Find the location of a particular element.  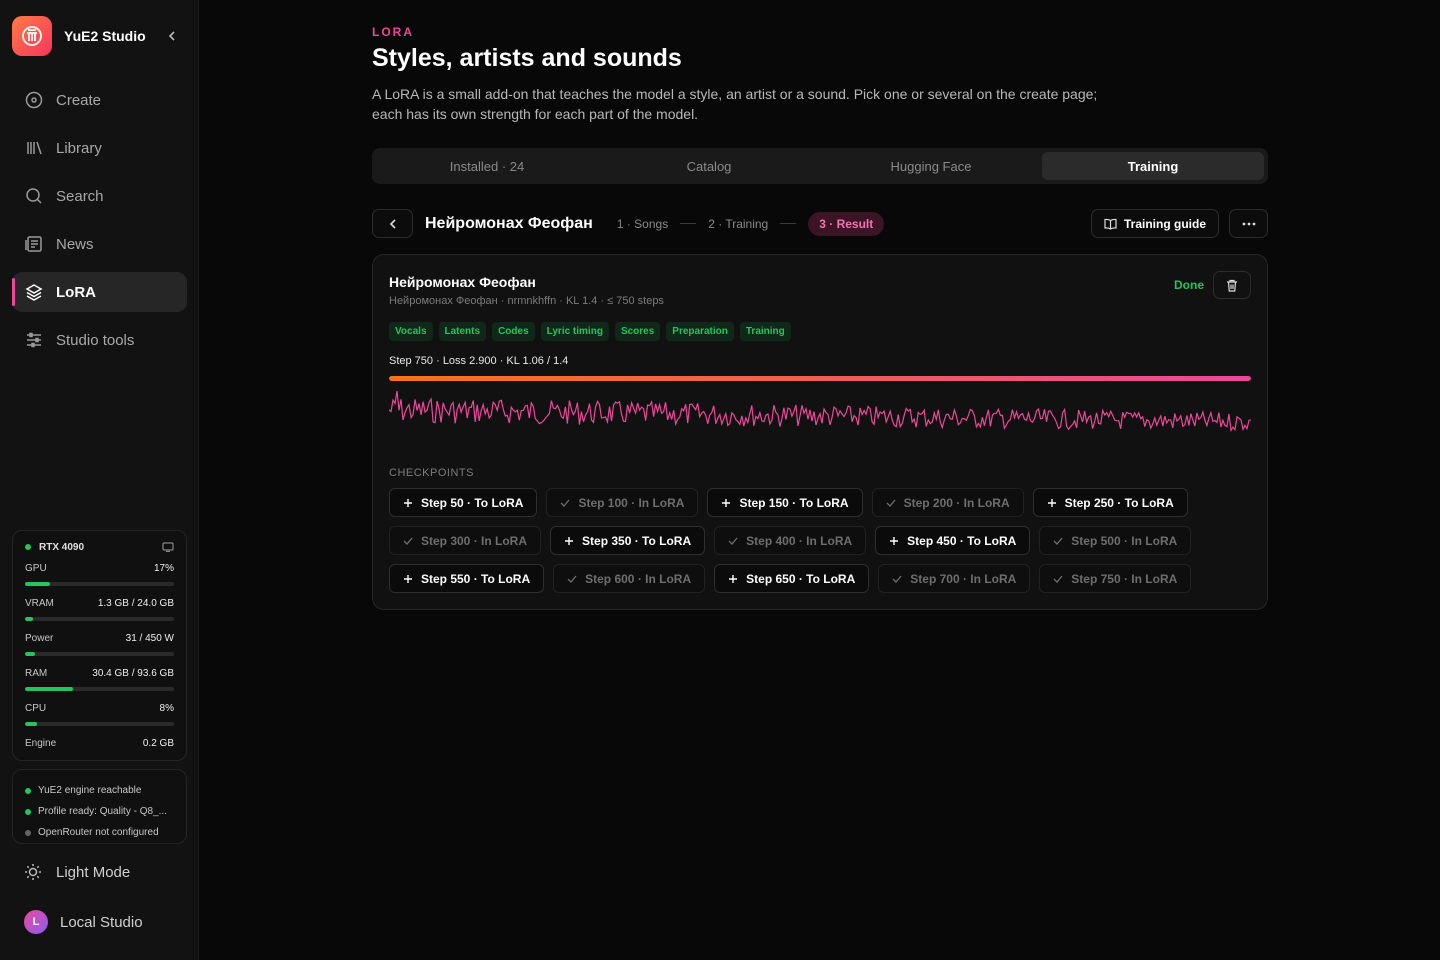

checkpoint-to-lora-button: Step 150 · To LoRA is located at coordinates (785, 502).